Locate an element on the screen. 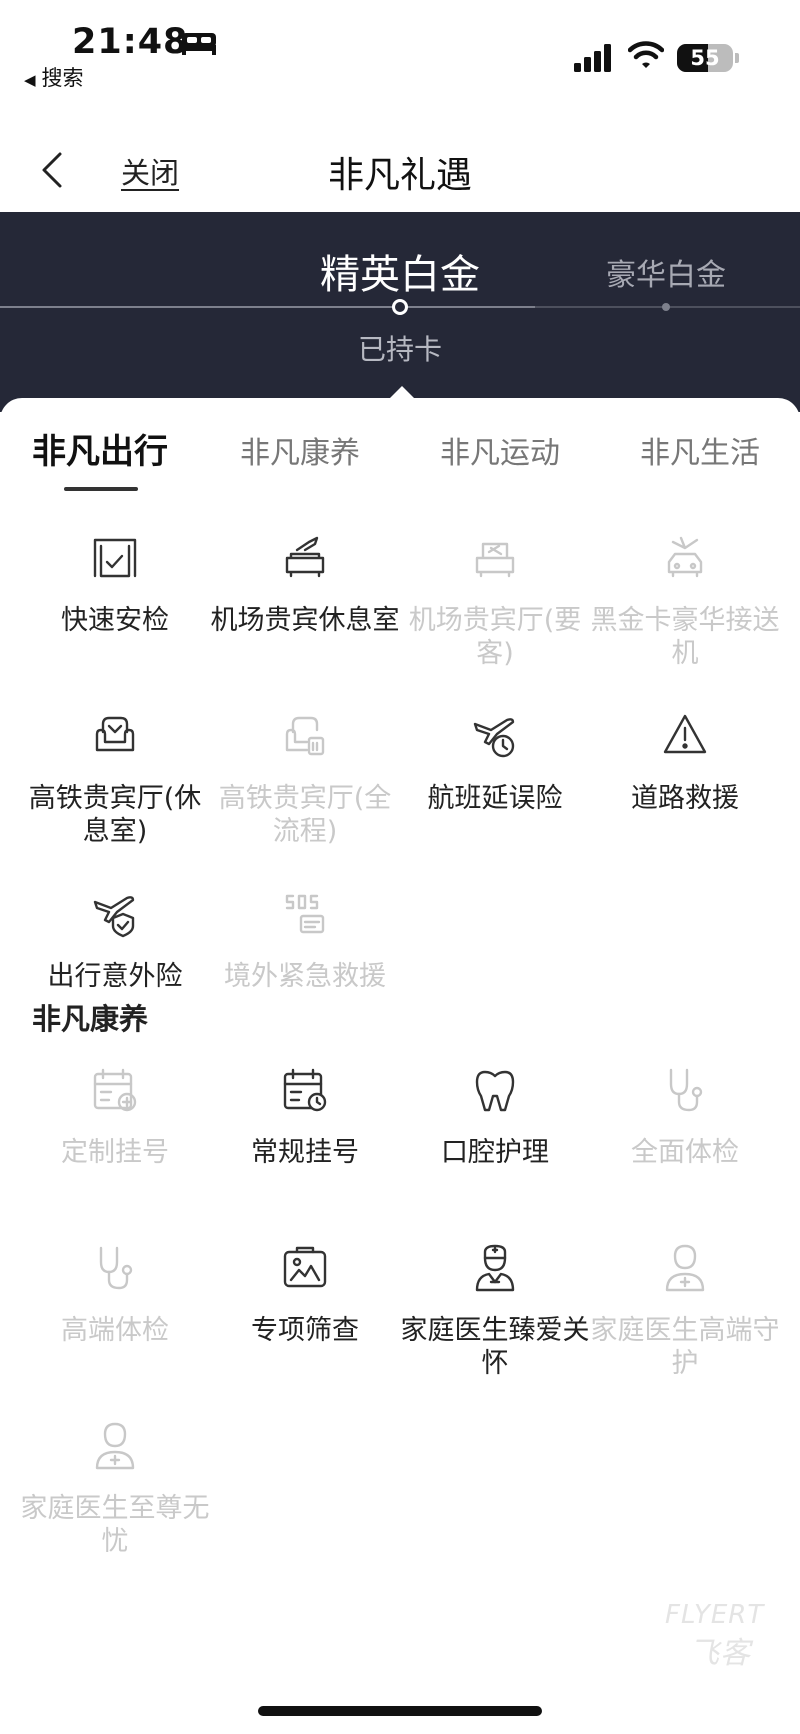  sos-icon is located at coordinates (305, 914).